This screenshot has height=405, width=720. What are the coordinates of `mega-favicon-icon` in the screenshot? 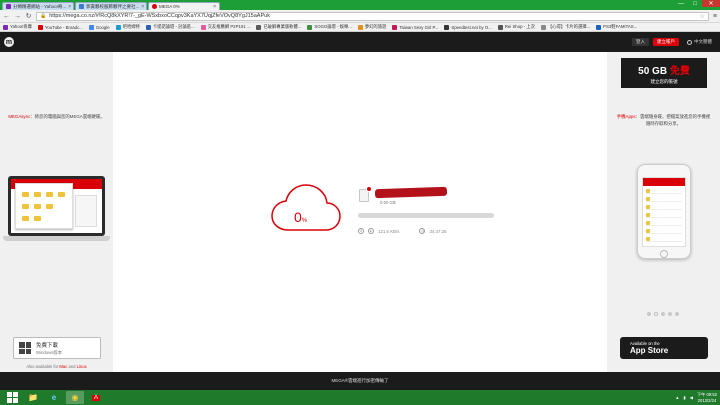 It's located at (154, 6).